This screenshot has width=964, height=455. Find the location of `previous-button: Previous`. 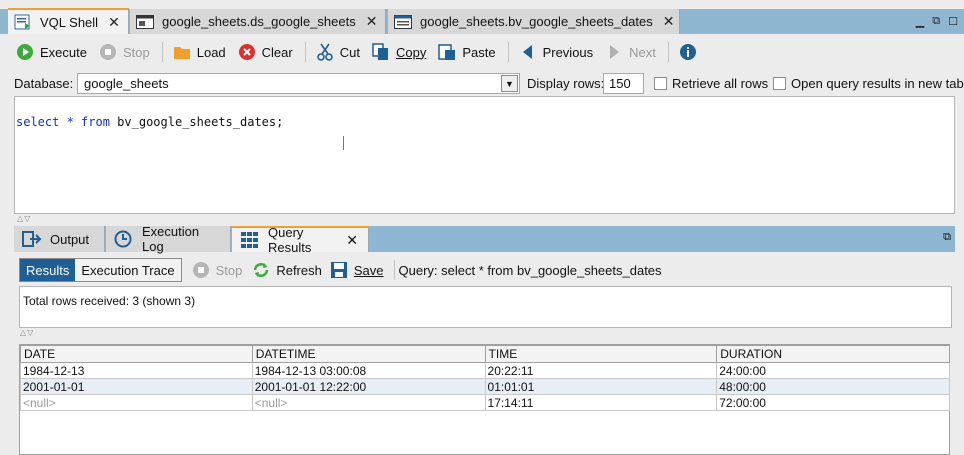

previous-button: Previous is located at coordinates (556, 52).